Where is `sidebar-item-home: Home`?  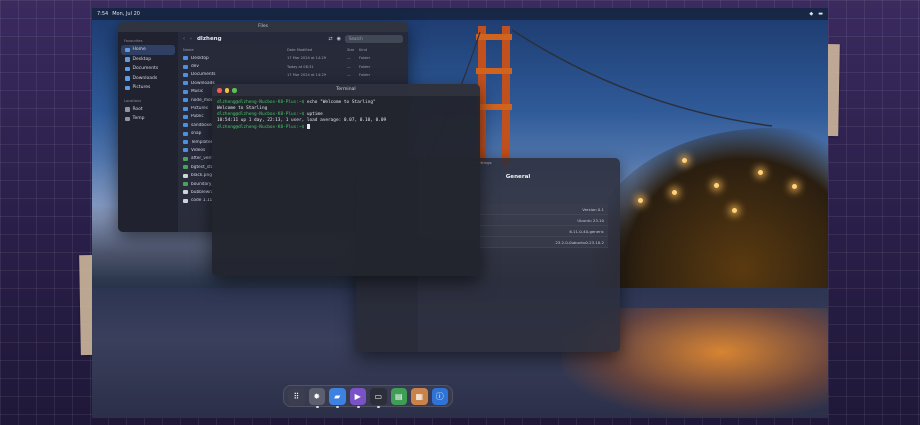
sidebar-item-home: Home is located at coordinates (148, 50).